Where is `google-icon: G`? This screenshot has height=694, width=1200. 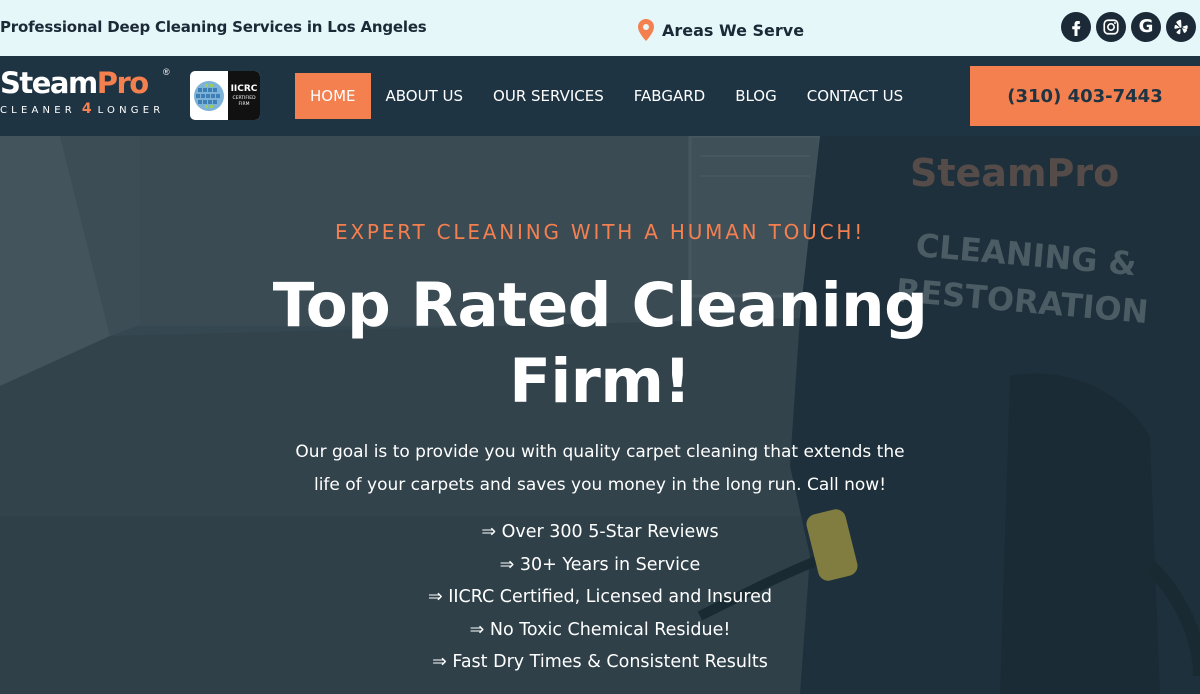 google-icon: G is located at coordinates (1146, 26).